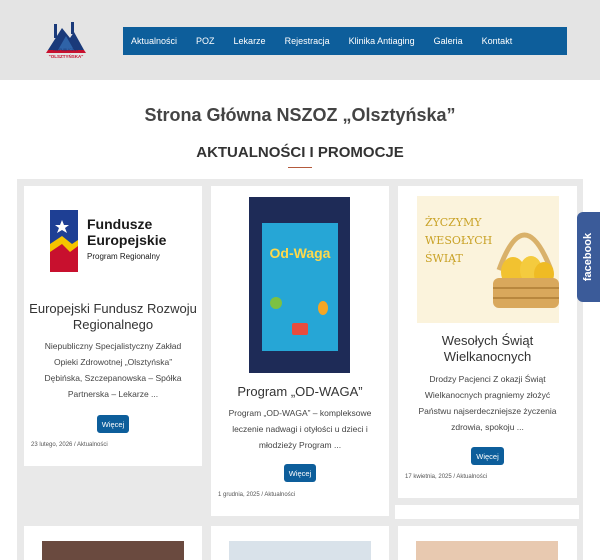 This screenshot has width=600, height=560. What do you see at coordinates (307, 41) in the screenshot?
I see `nav-item-rejestracja: Rejestracja` at bounding box center [307, 41].